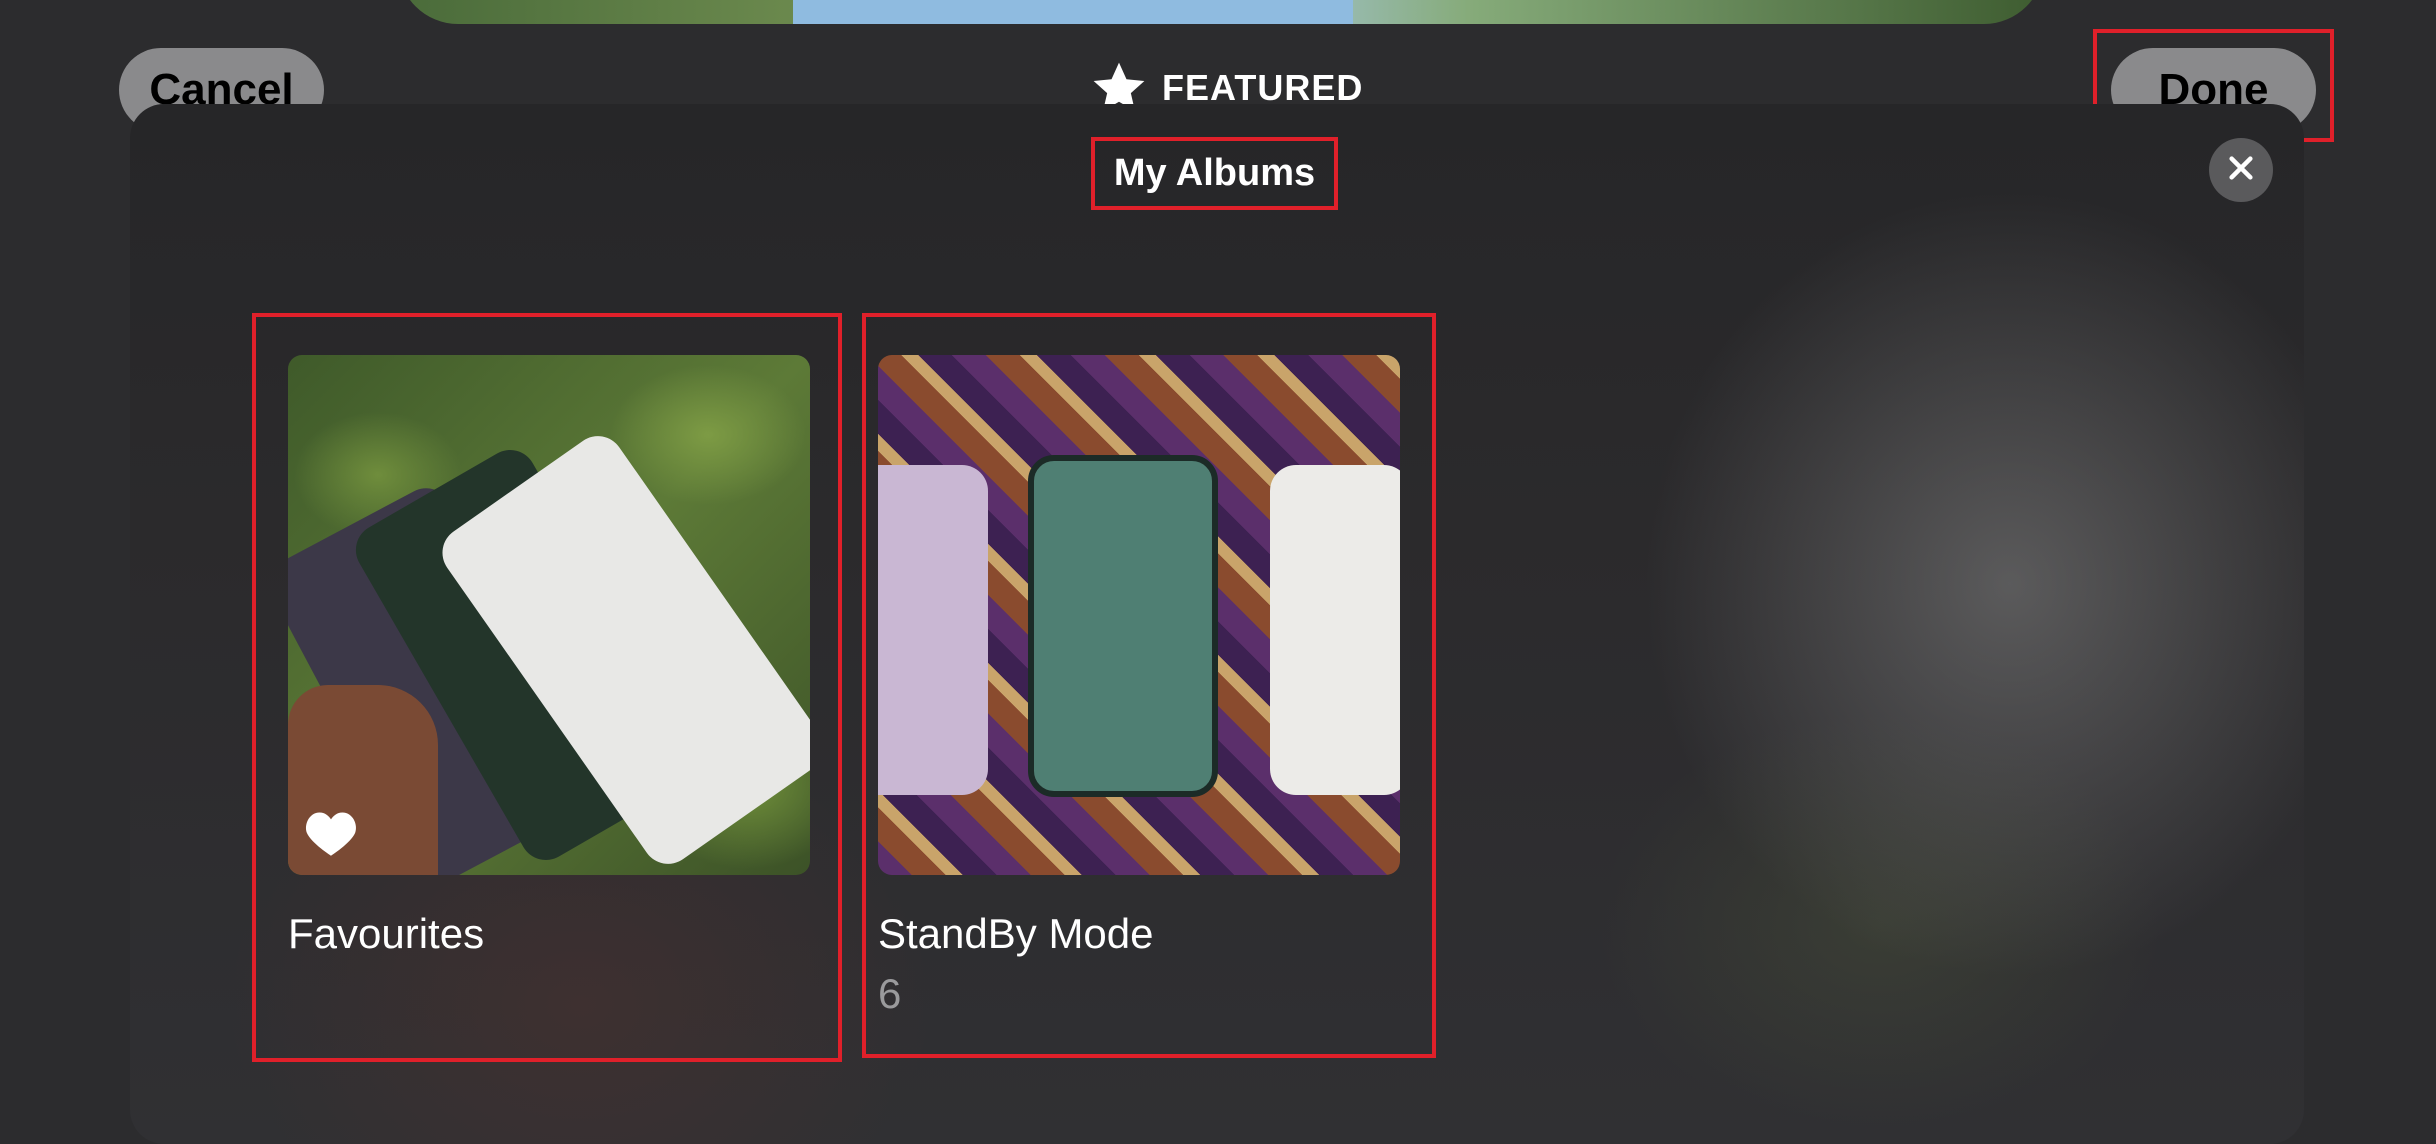 The height and width of the screenshot is (1144, 2436). Describe the element at coordinates (386, 933) in the screenshot. I see `album-name: Favourites` at that location.